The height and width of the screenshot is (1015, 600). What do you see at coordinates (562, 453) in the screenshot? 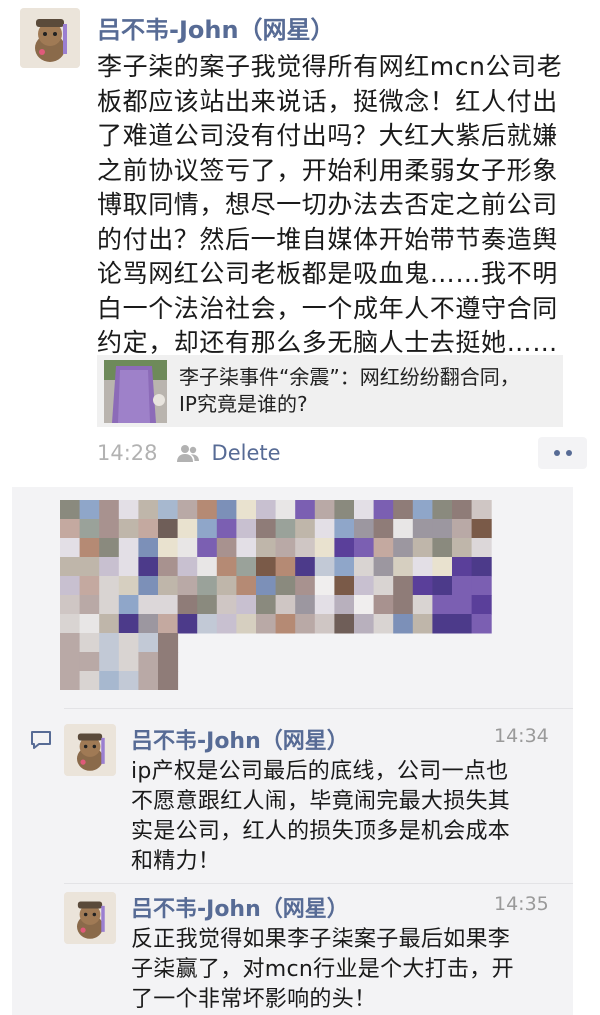
I see `more-actions-button` at bounding box center [562, 453].